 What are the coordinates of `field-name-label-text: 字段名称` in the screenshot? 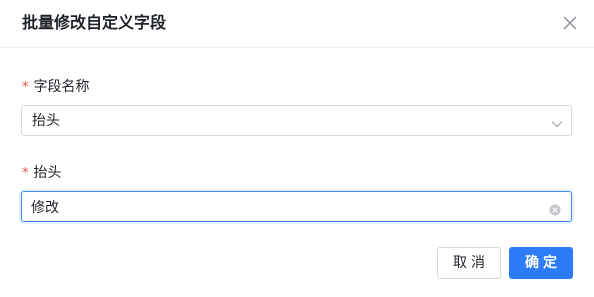 It's located at (61, 87).